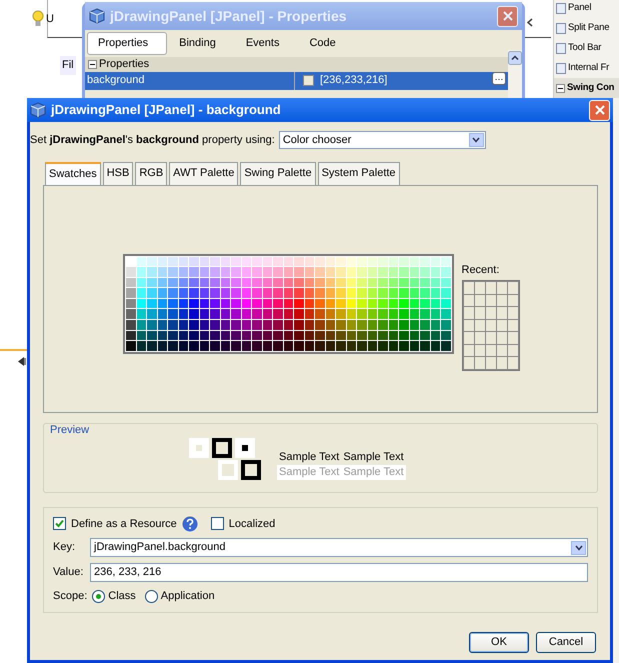  I want to click on radio-label: Application, so click(187, 596).